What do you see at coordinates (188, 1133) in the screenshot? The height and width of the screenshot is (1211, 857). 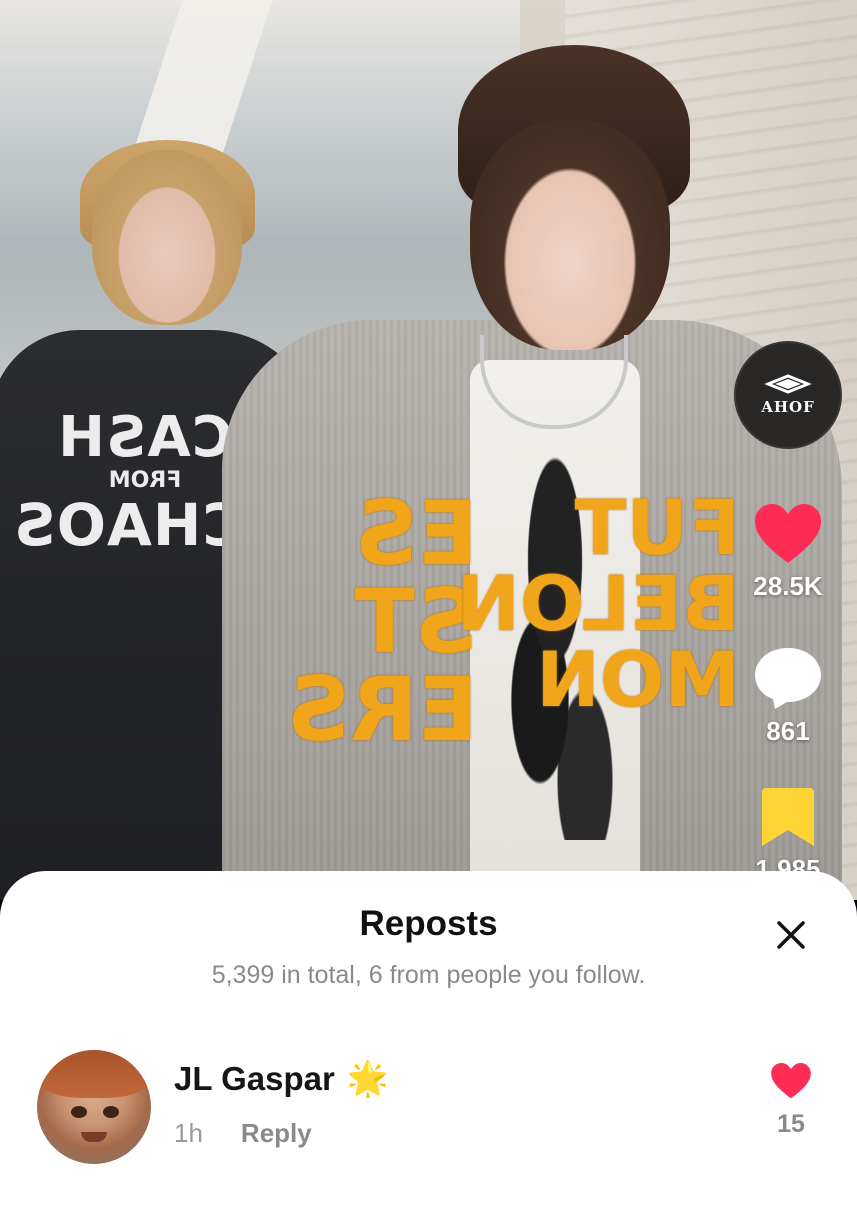 I see `timestamp: 1h` at bounding box center [188, 1133].